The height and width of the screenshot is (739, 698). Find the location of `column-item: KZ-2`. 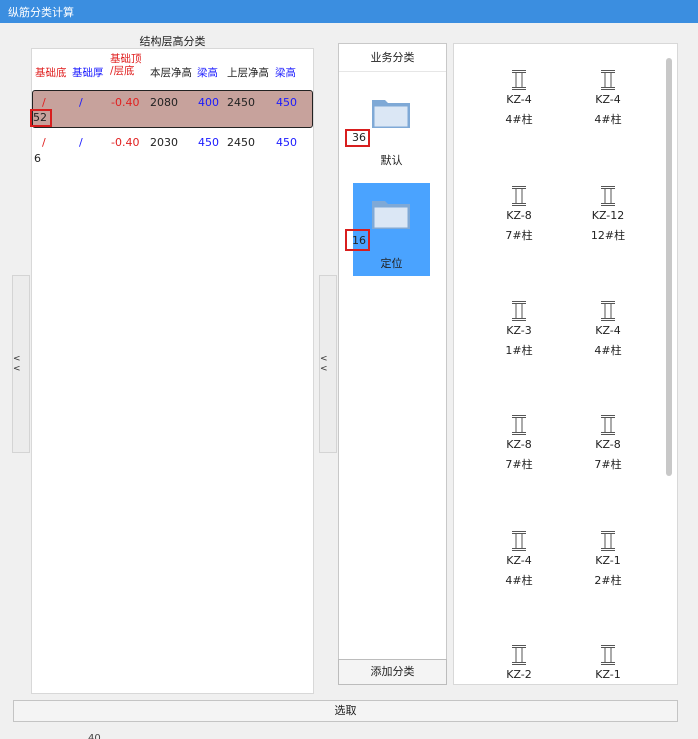

column-item: KZ-2 is located at coordinates (519, 662).